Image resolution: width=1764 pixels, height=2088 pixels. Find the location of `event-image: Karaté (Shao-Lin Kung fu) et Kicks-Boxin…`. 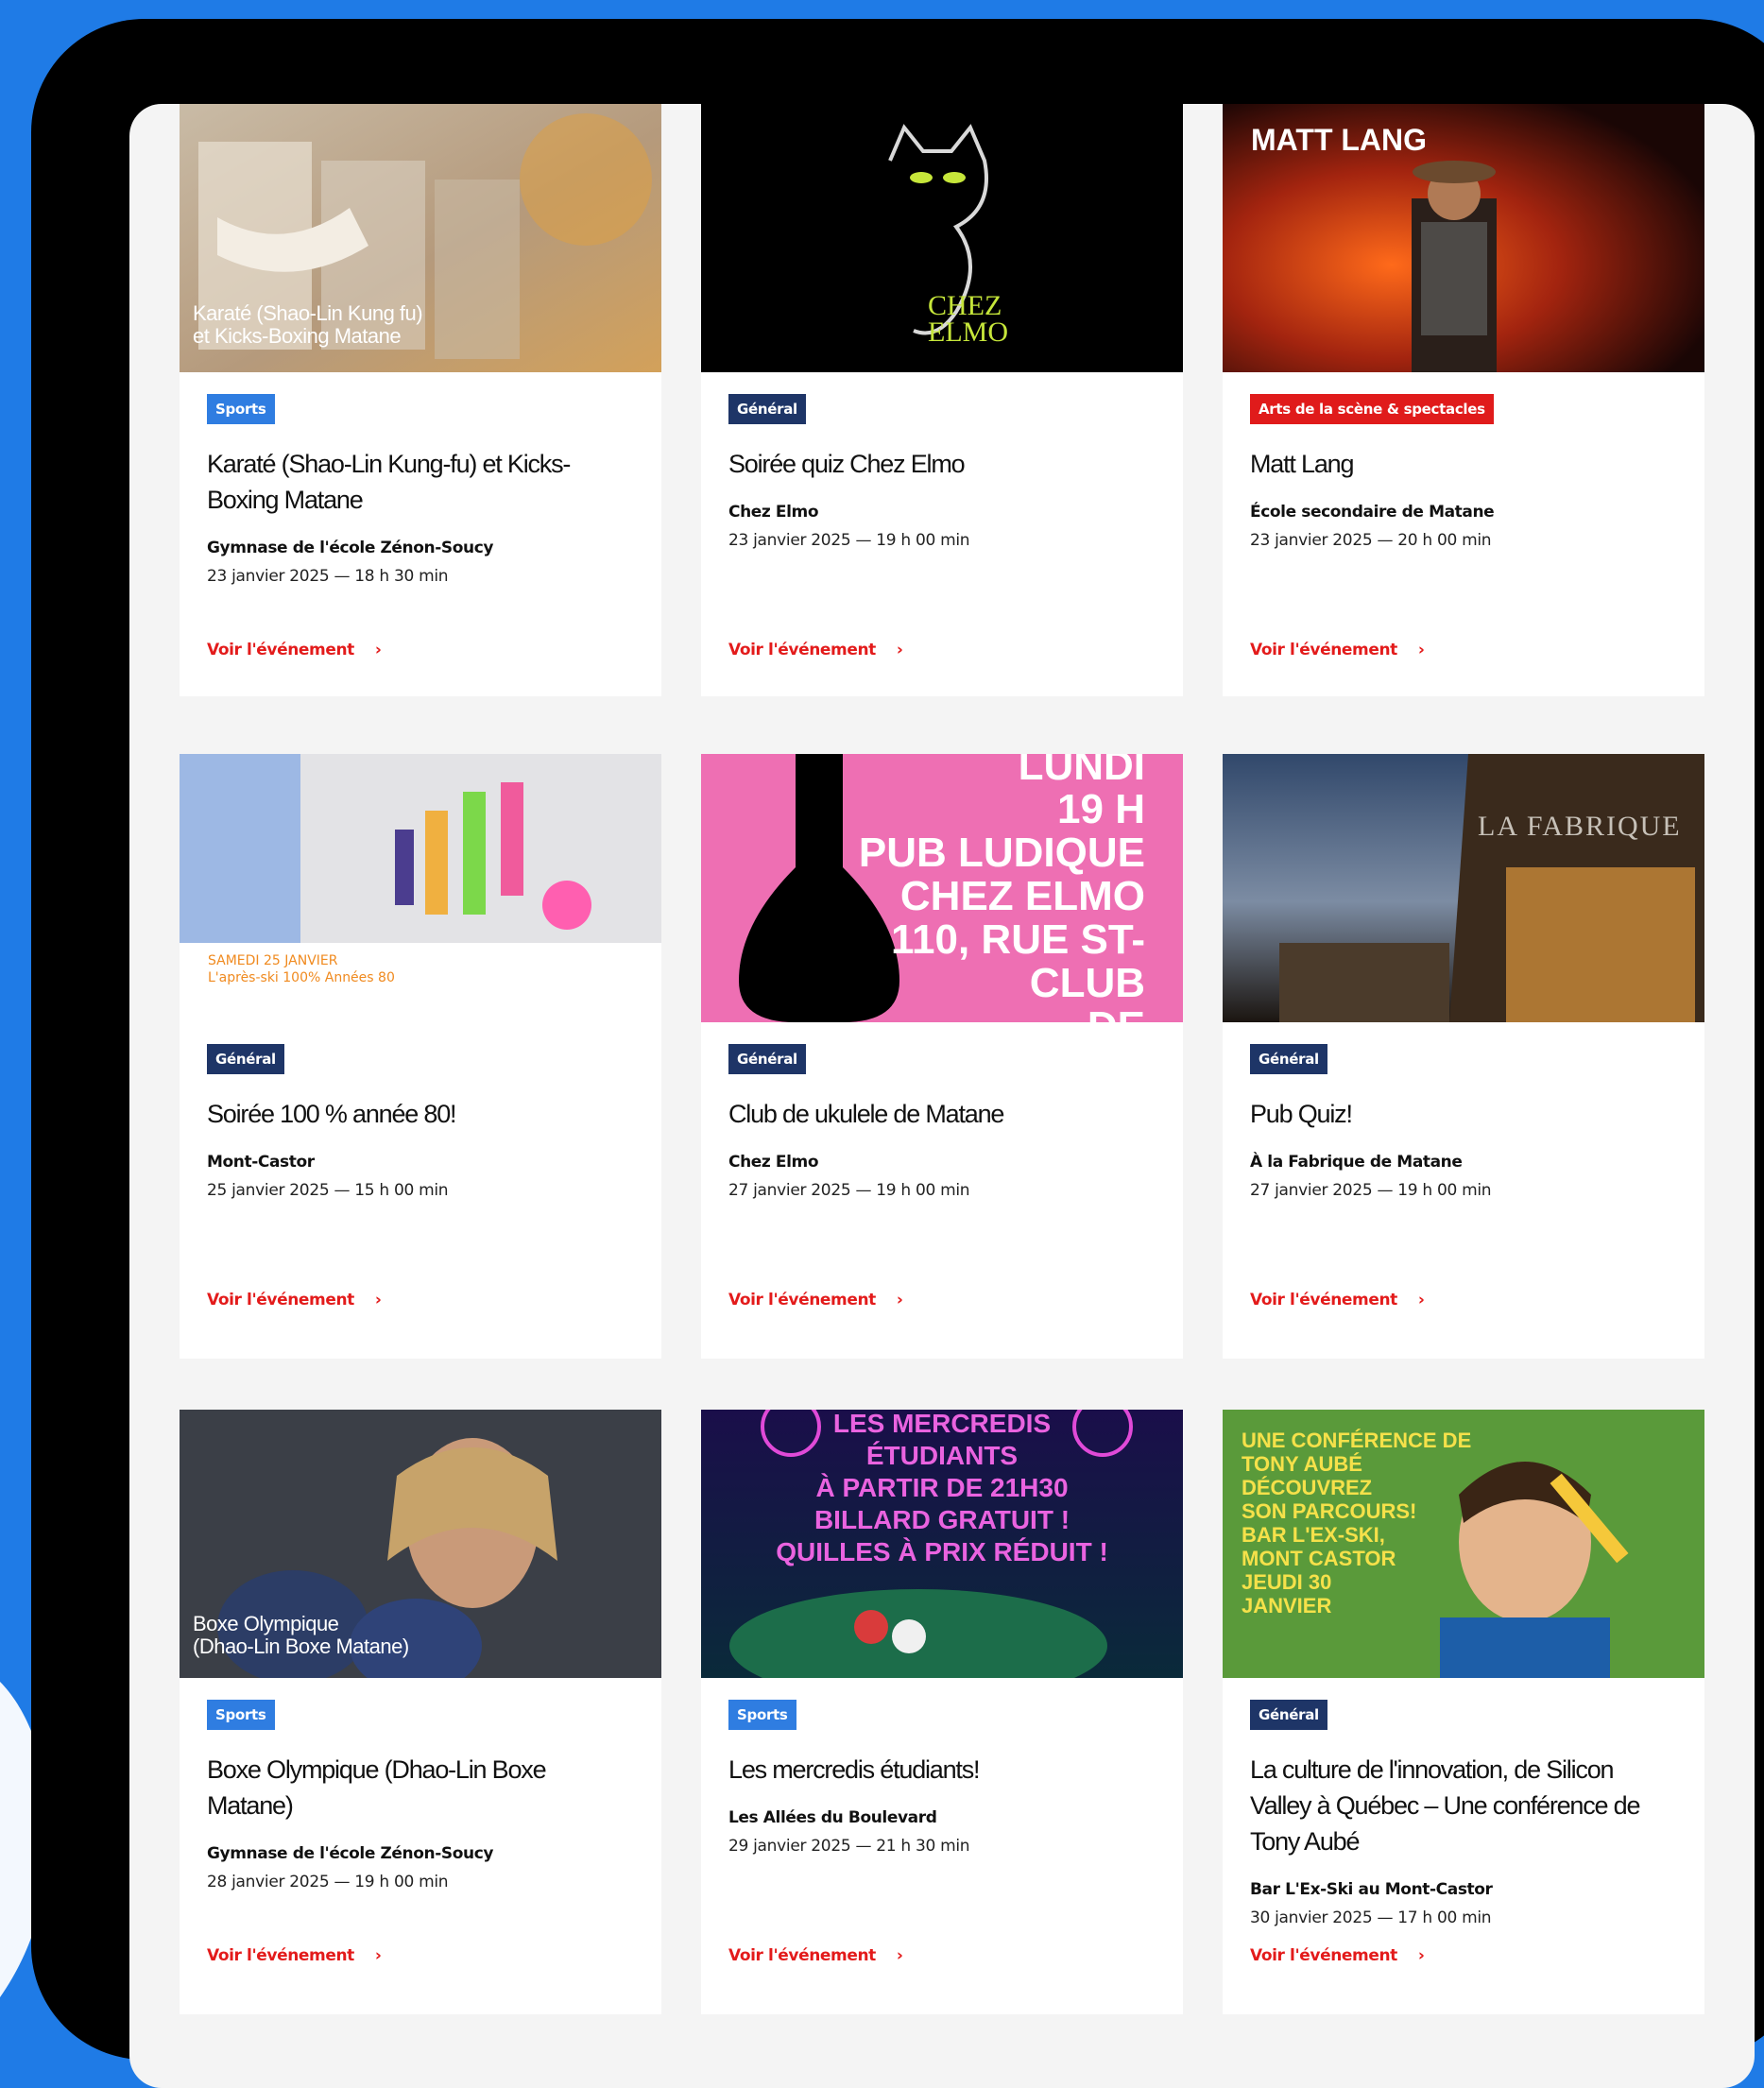

event-image: Karaté (Shao-Lin Kung fu) et Kicks-Boxin… is located at coordinates (420, 238).